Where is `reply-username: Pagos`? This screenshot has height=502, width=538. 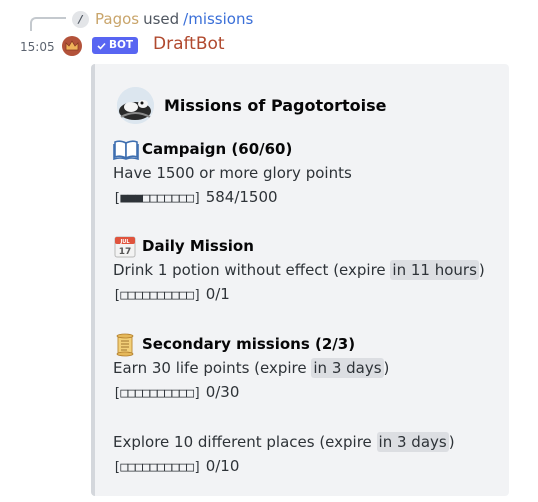
reply-username: Pagos is located at coordinates (117, 19).